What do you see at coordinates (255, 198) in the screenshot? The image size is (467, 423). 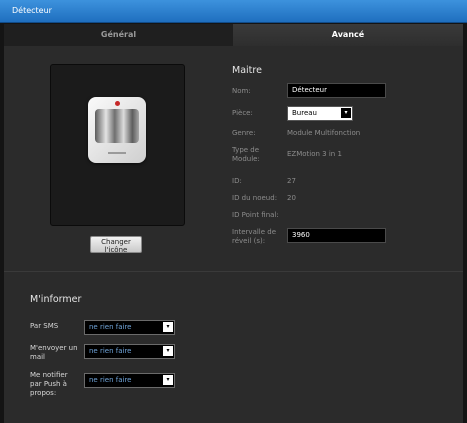 I see `node-id-label: ID du noeud:` at bounding box center [255, 198].